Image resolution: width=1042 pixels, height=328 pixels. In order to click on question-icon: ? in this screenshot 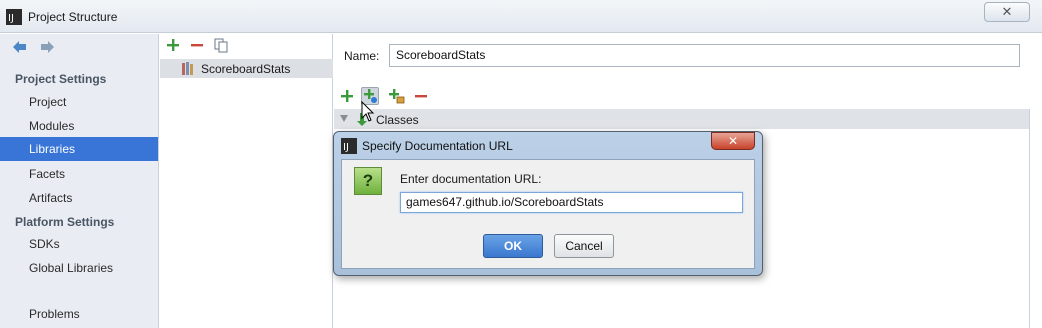, I will do `click(368, 181)`.